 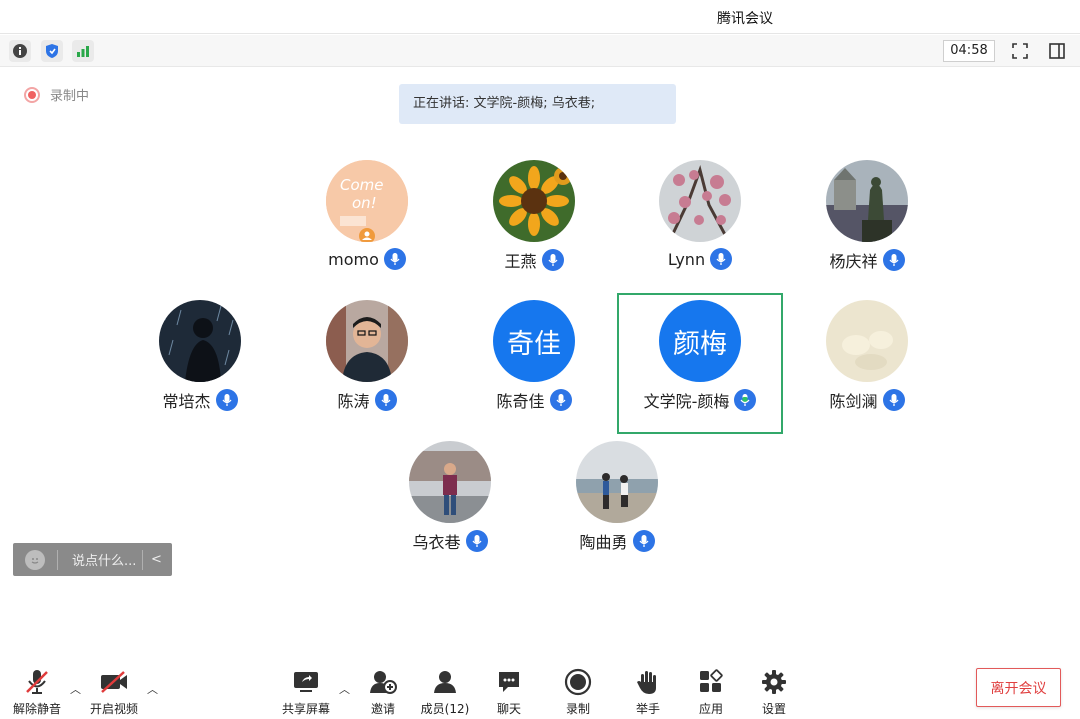 I want to click on participant-tile: 陶曲勇, so click(x=617, y=499).